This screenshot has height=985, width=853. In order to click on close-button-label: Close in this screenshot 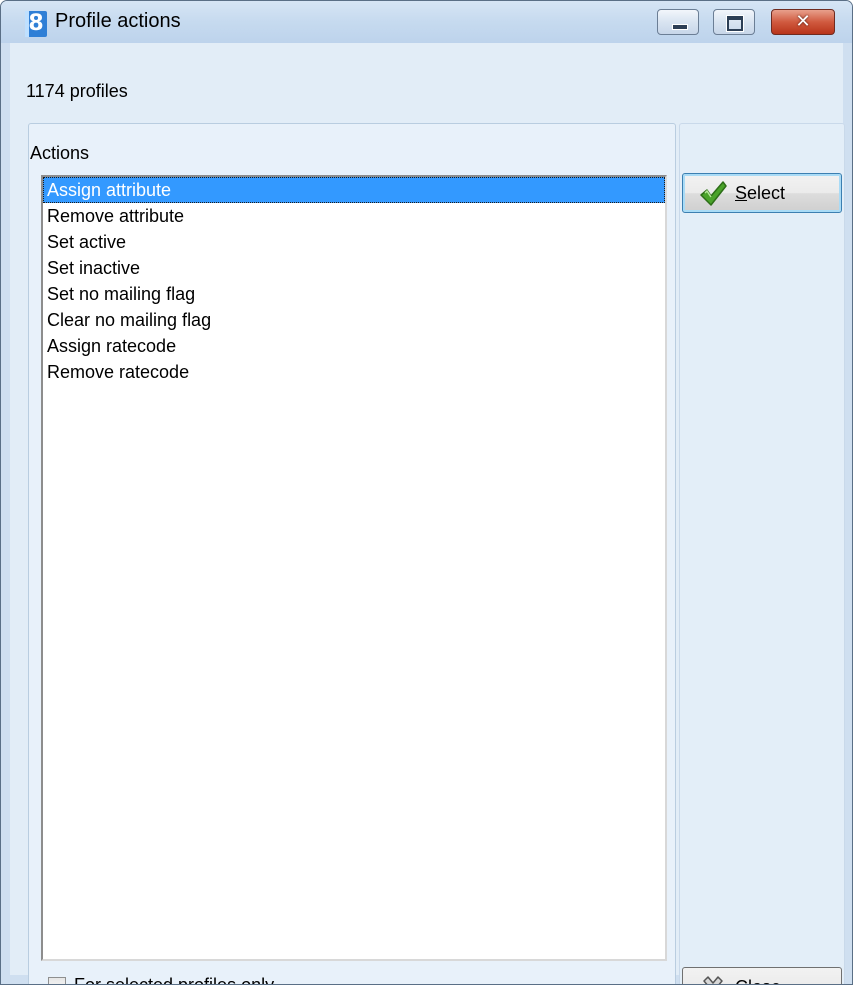, I will do `click(758, 980)`.